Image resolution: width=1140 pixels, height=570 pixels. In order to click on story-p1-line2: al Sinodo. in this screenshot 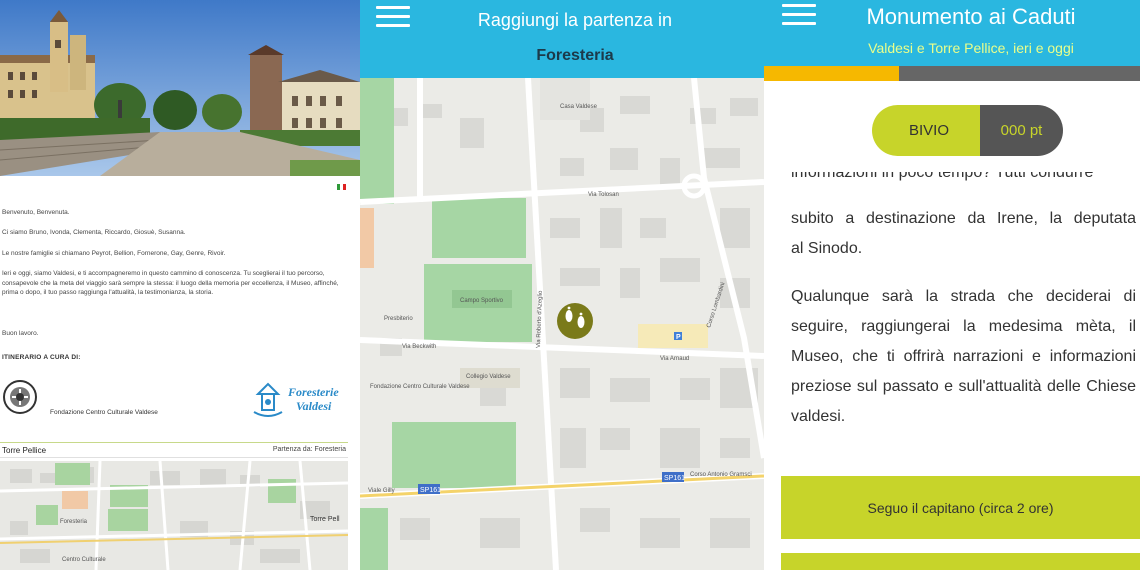, I will do `click(827, 248)`.